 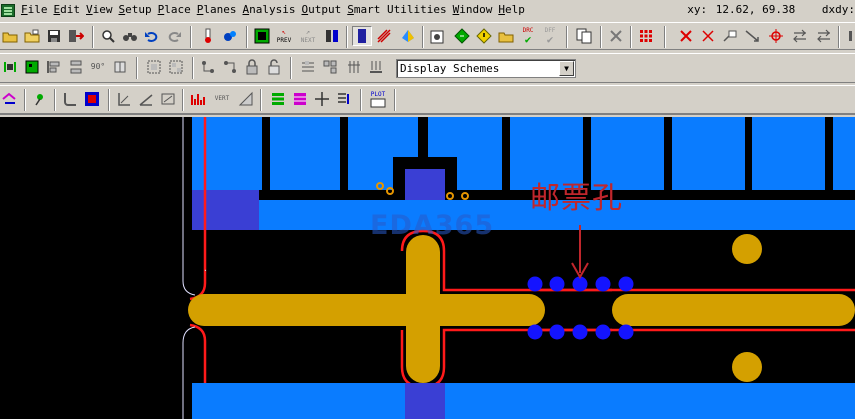 What do you see at coordinates (473, 10) in the screenshot?
I see `menu-window: Window` at bounding box center [473, 10].